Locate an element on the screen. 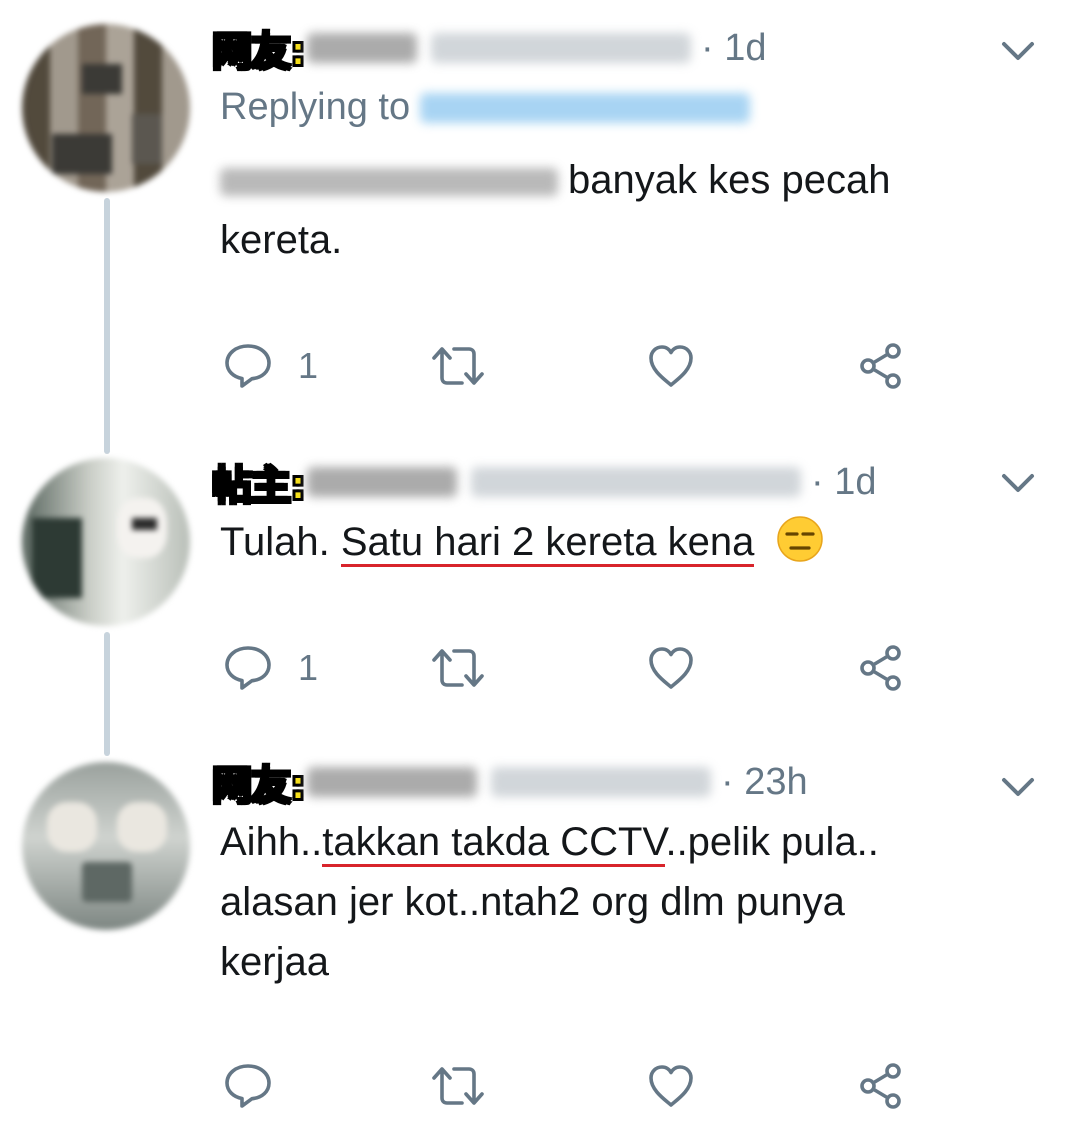  redacted-location is located at coordinates (389, 182).